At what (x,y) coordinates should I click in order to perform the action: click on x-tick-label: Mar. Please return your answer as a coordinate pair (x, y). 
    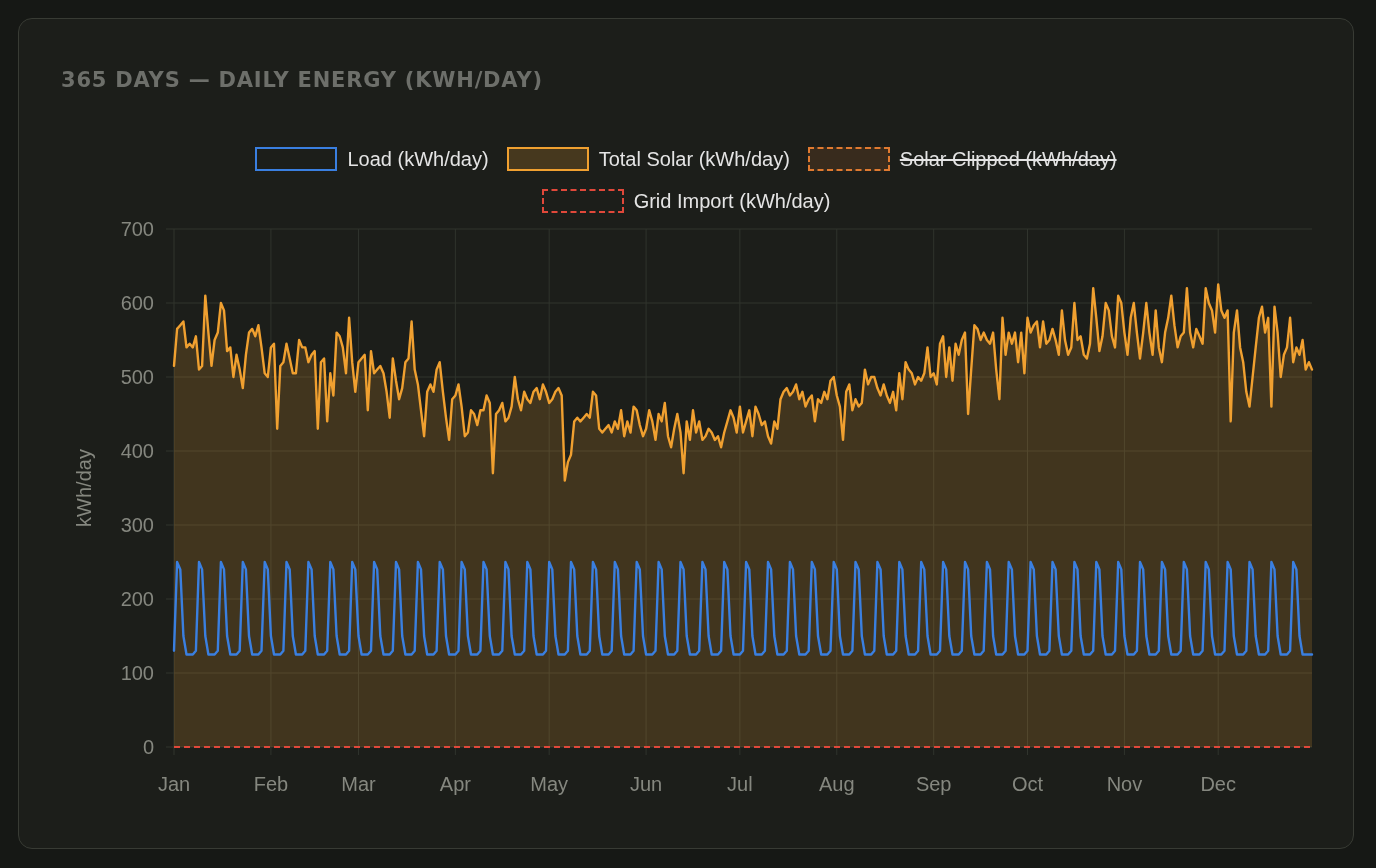
    Looking at the image, I should click on (358, 784).